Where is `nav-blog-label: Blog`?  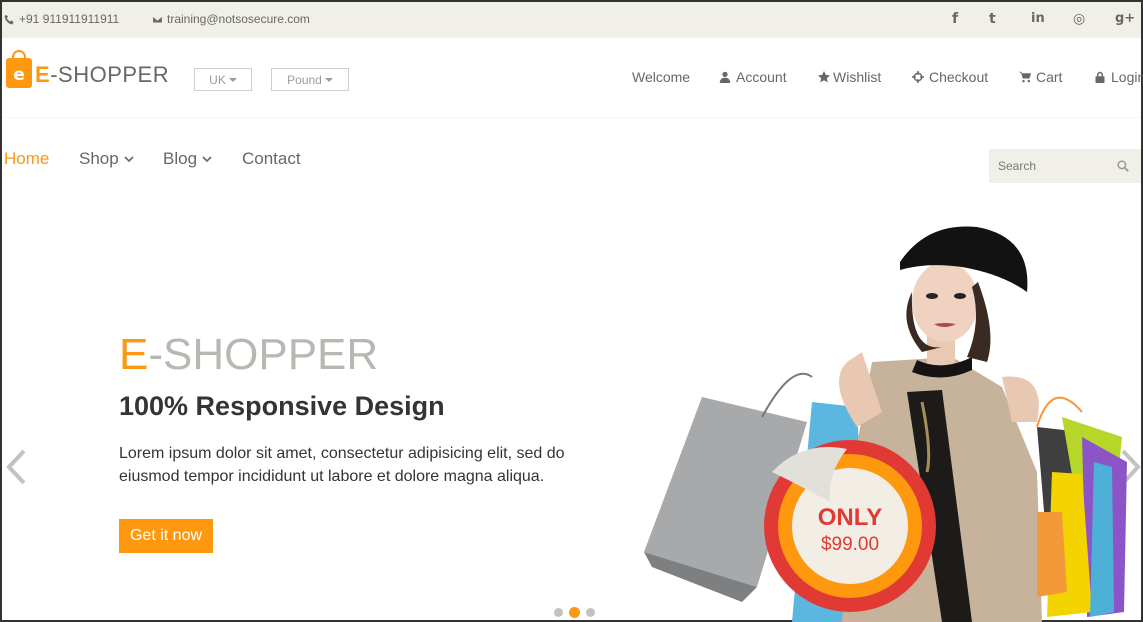 nav-blog-label: Blog is located at coordinates (180, 158).